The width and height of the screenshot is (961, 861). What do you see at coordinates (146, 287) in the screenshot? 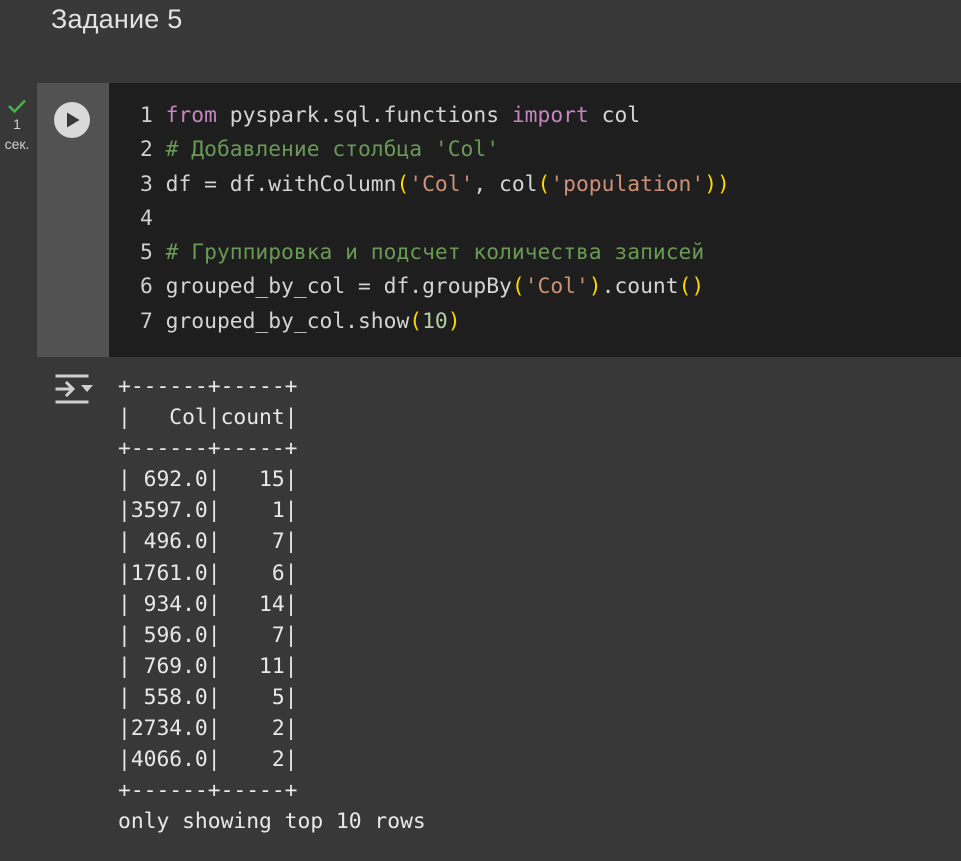
I see `line-number: 6` at bounding box center [146, 287].